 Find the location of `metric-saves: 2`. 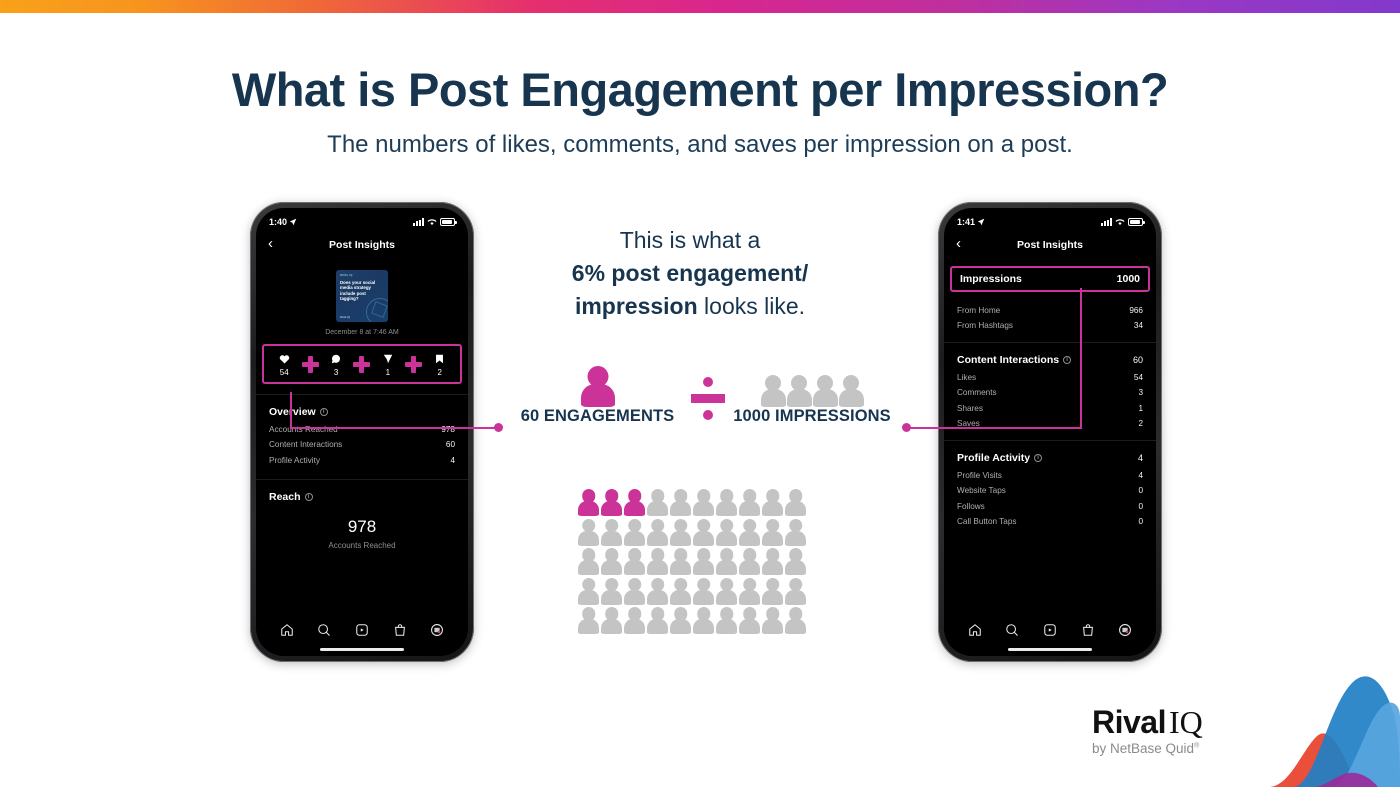

metric-saves: 2 is located at coordinates (440, 364).